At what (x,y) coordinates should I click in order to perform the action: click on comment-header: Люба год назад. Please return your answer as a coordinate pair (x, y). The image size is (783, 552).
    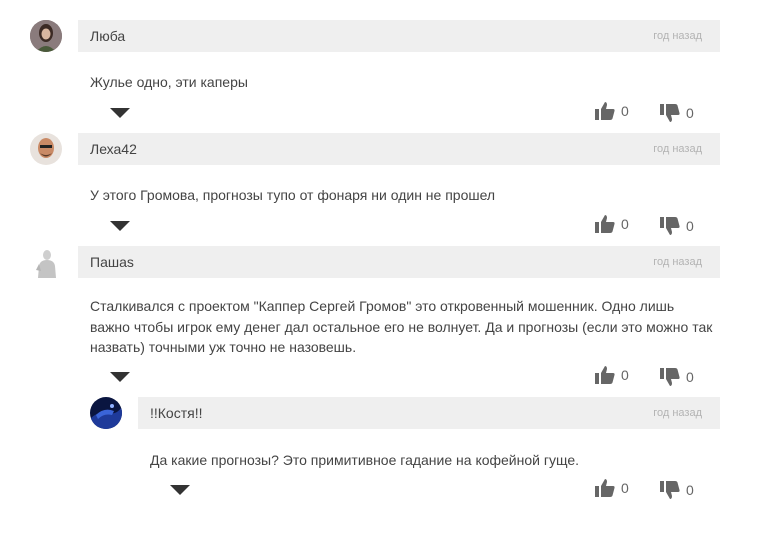
    Looking at the image, I should click on (399, 36).